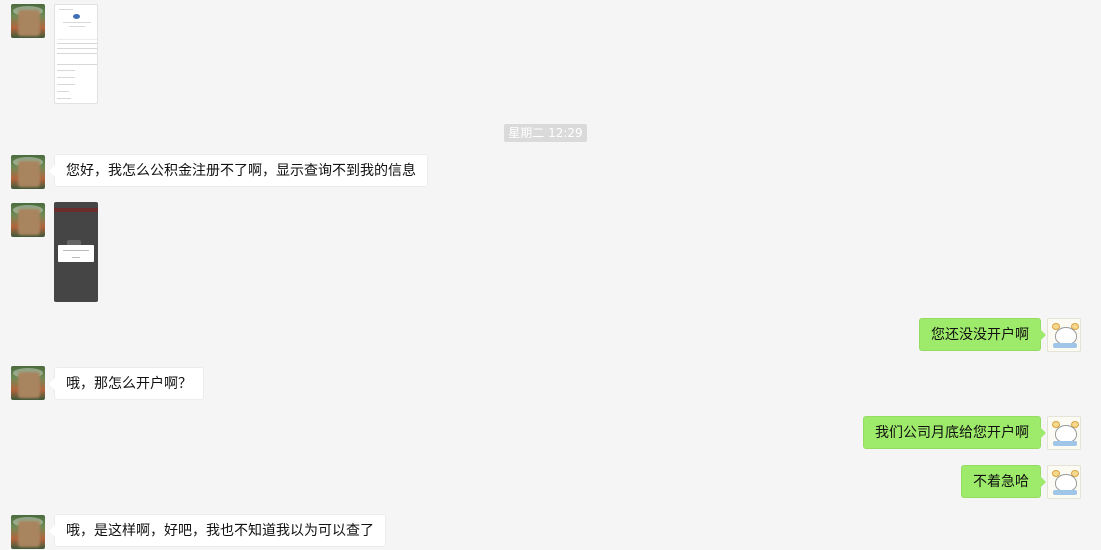 The height and width of the screenshot is (550, 1101). I want to click on message-bubble-received: 您好，我怎么公积金注册不了啊，显示查询不到我的信息, so click(238, 170).